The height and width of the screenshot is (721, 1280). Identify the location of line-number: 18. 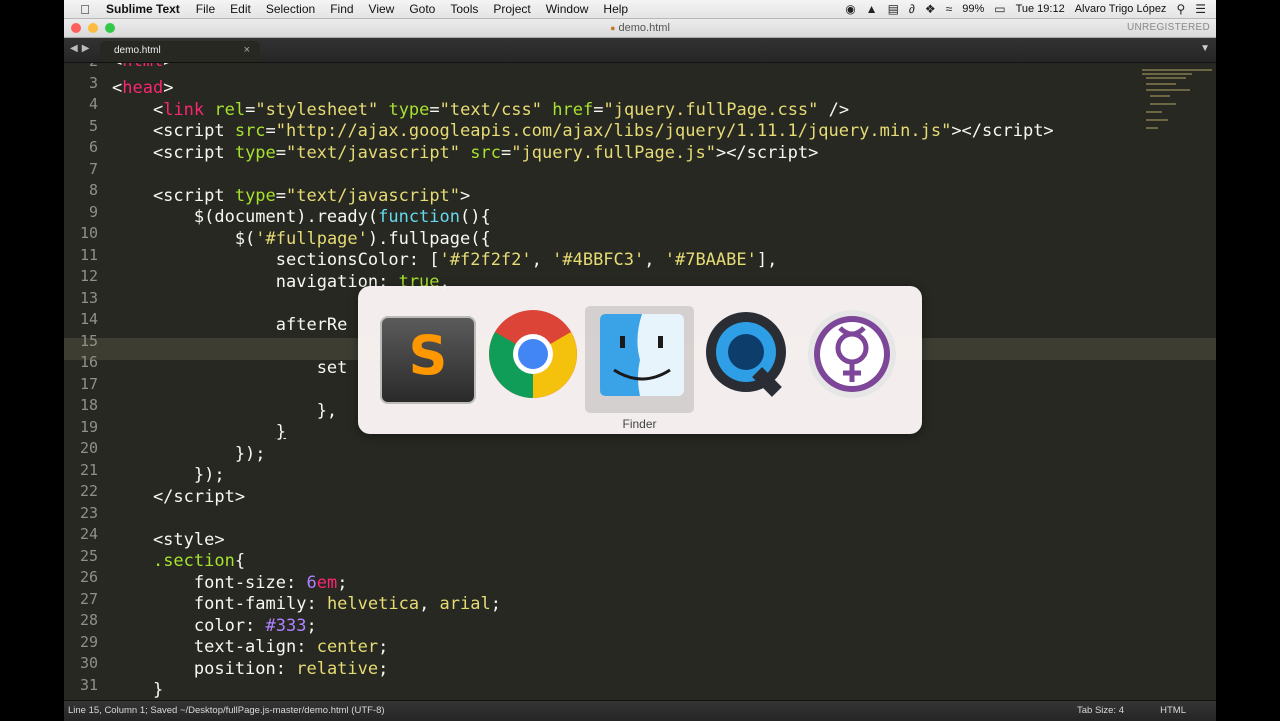
(88, 405).